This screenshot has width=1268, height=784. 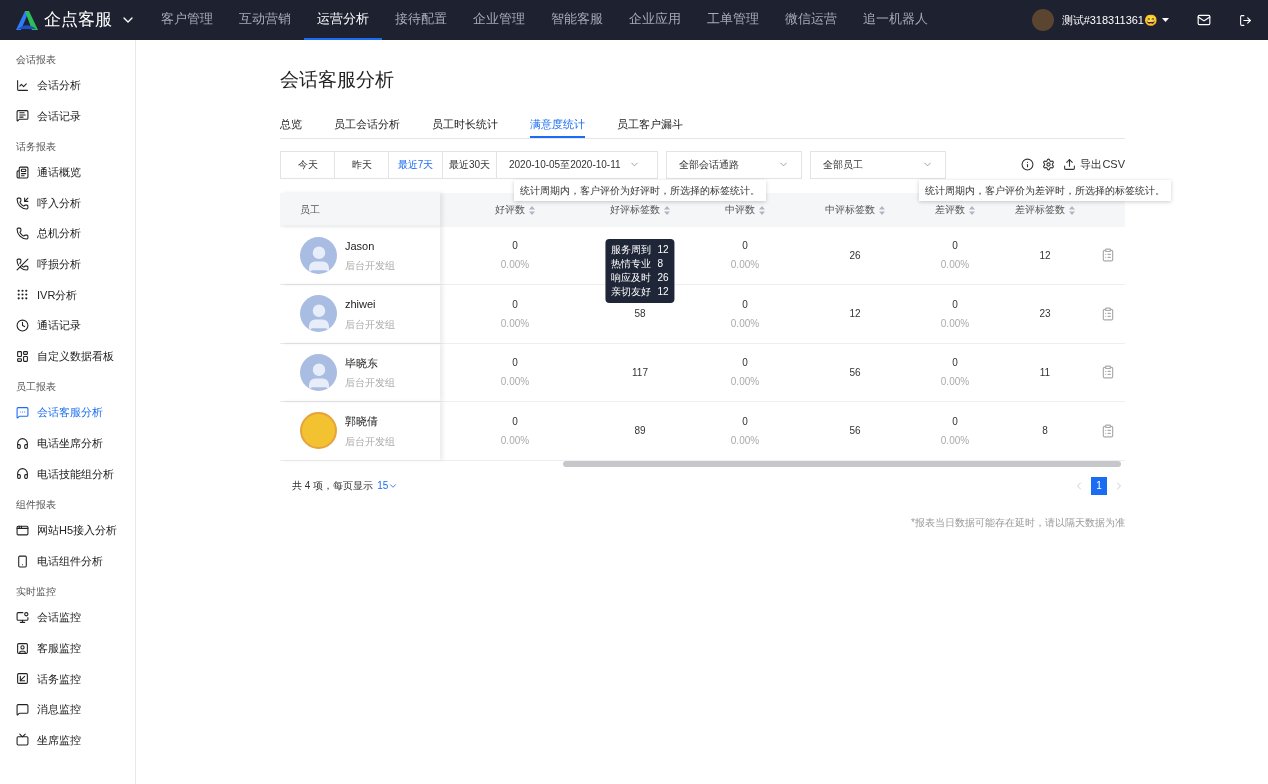 I want to click on logo-icon, so click(x=27, y=20).